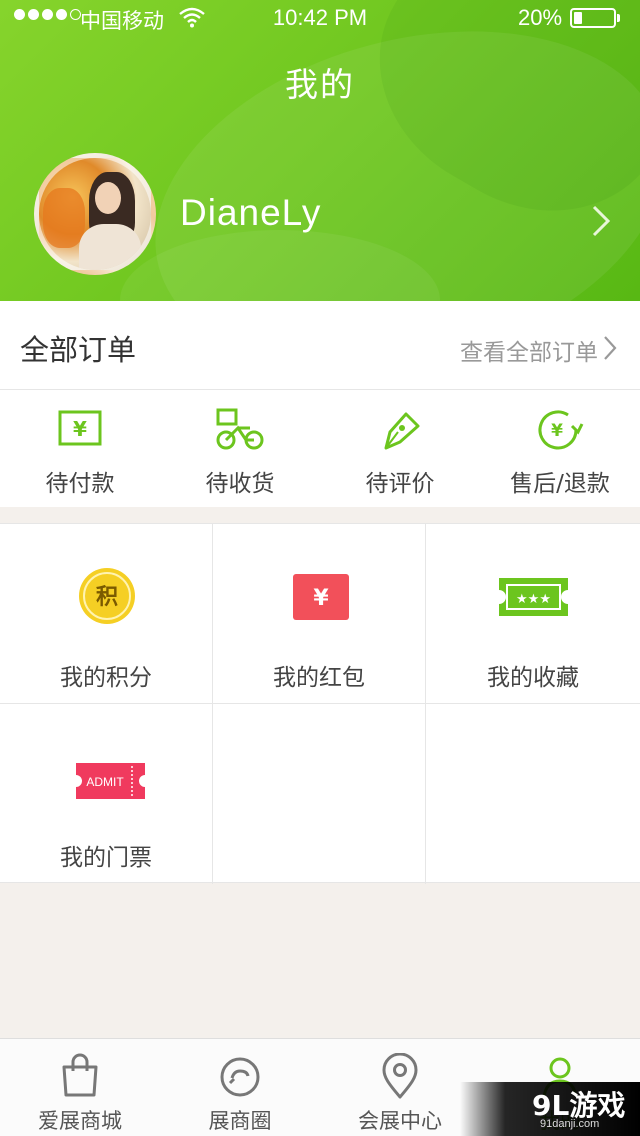 The image size is (640, 1136). I want to click on favorites-ticket-icon: ★★★, so click(533, 597).